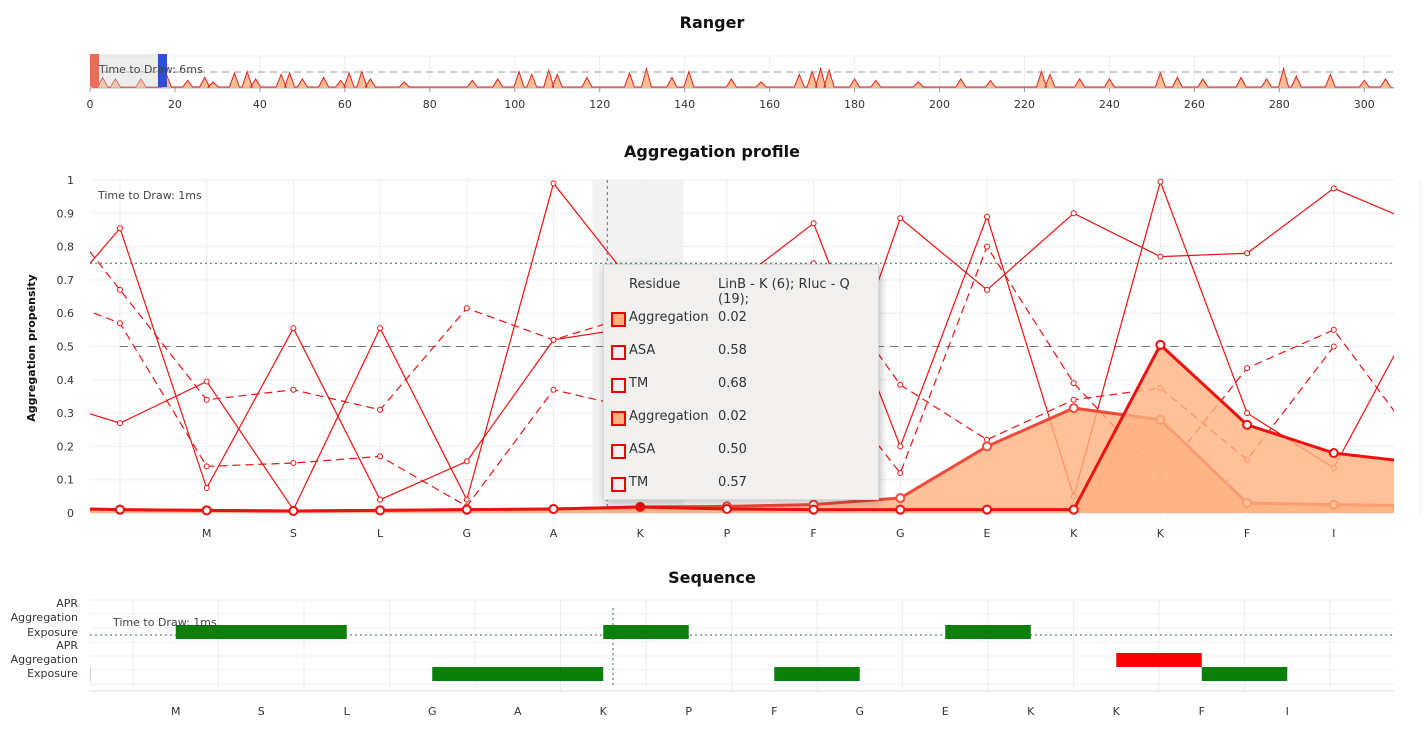 This screenshot has width=1424, height=730. Describe the element at coordinates (94, 70) in the screenshot. I see `ranger-brush-left-handle` at that location.